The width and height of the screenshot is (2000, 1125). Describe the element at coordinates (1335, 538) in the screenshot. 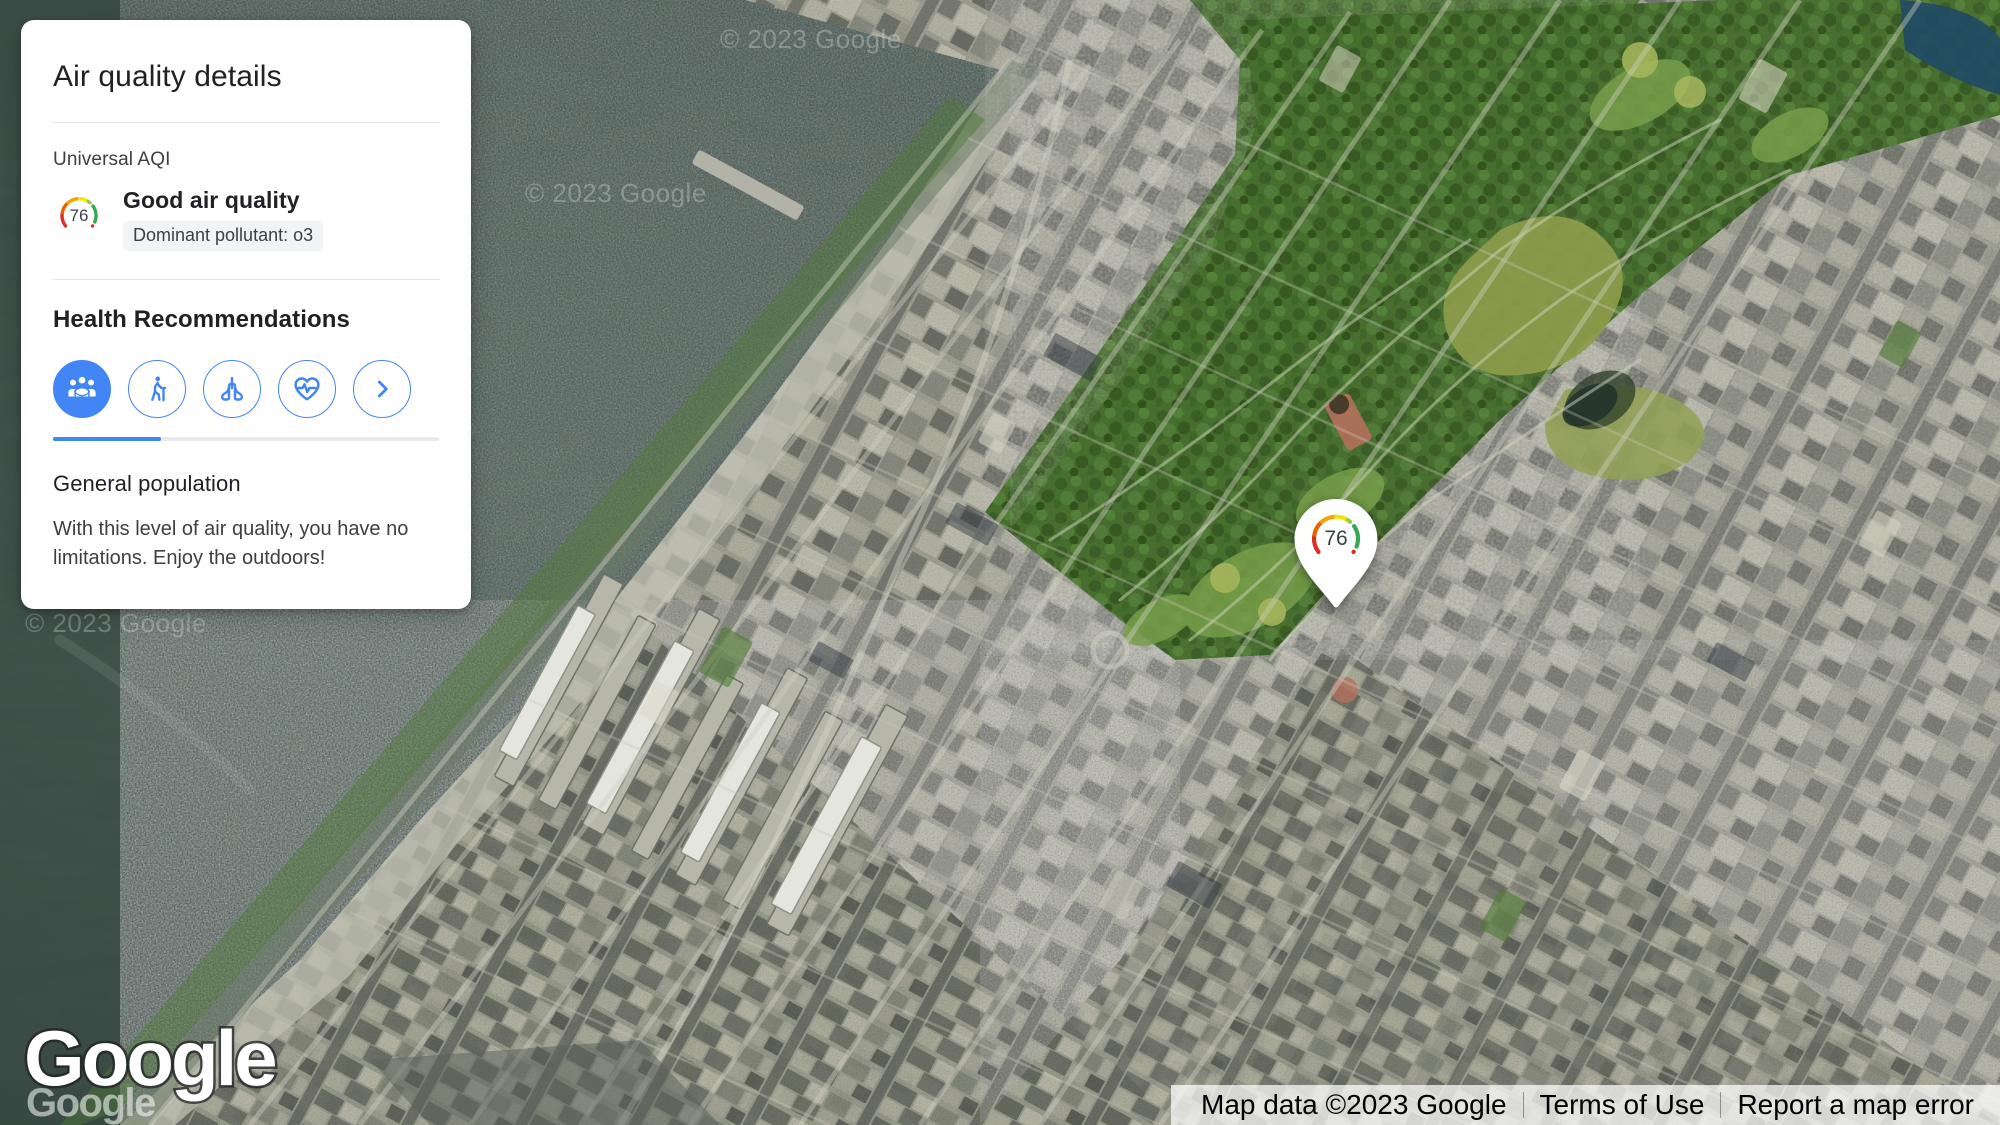

I see `marker-aqi-value: 76` at that location.